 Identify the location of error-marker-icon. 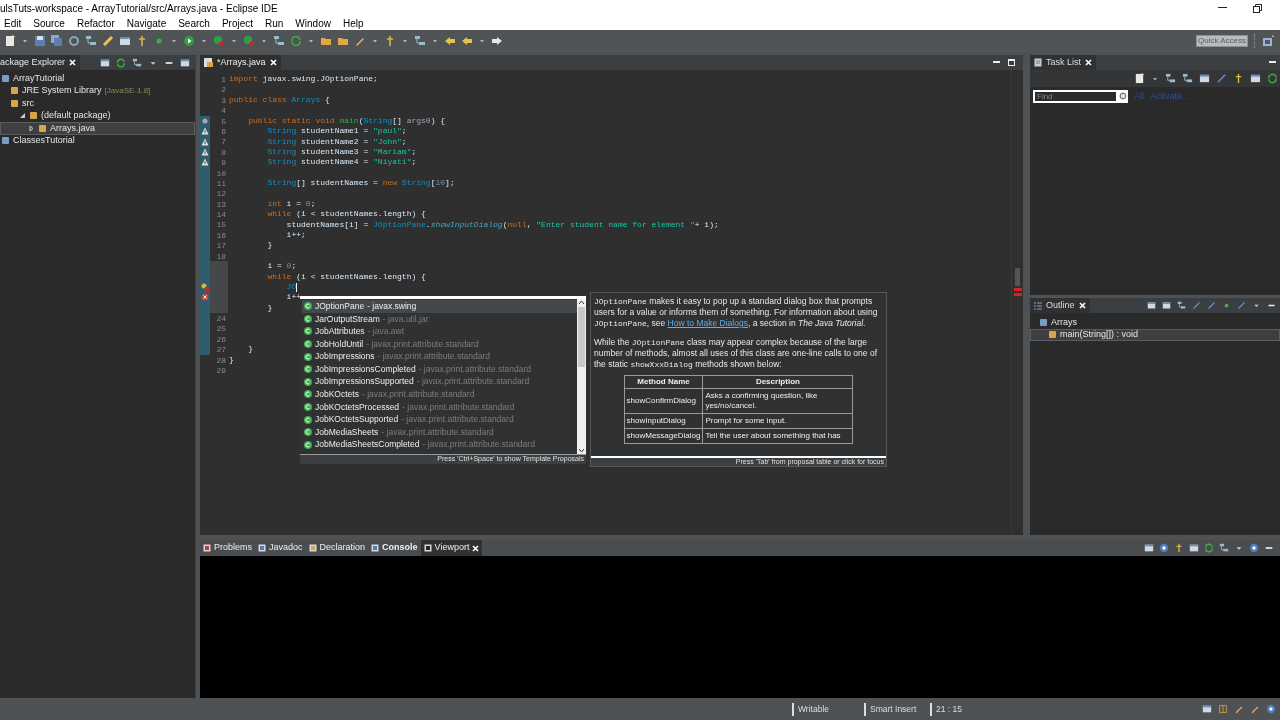
(205, 297).